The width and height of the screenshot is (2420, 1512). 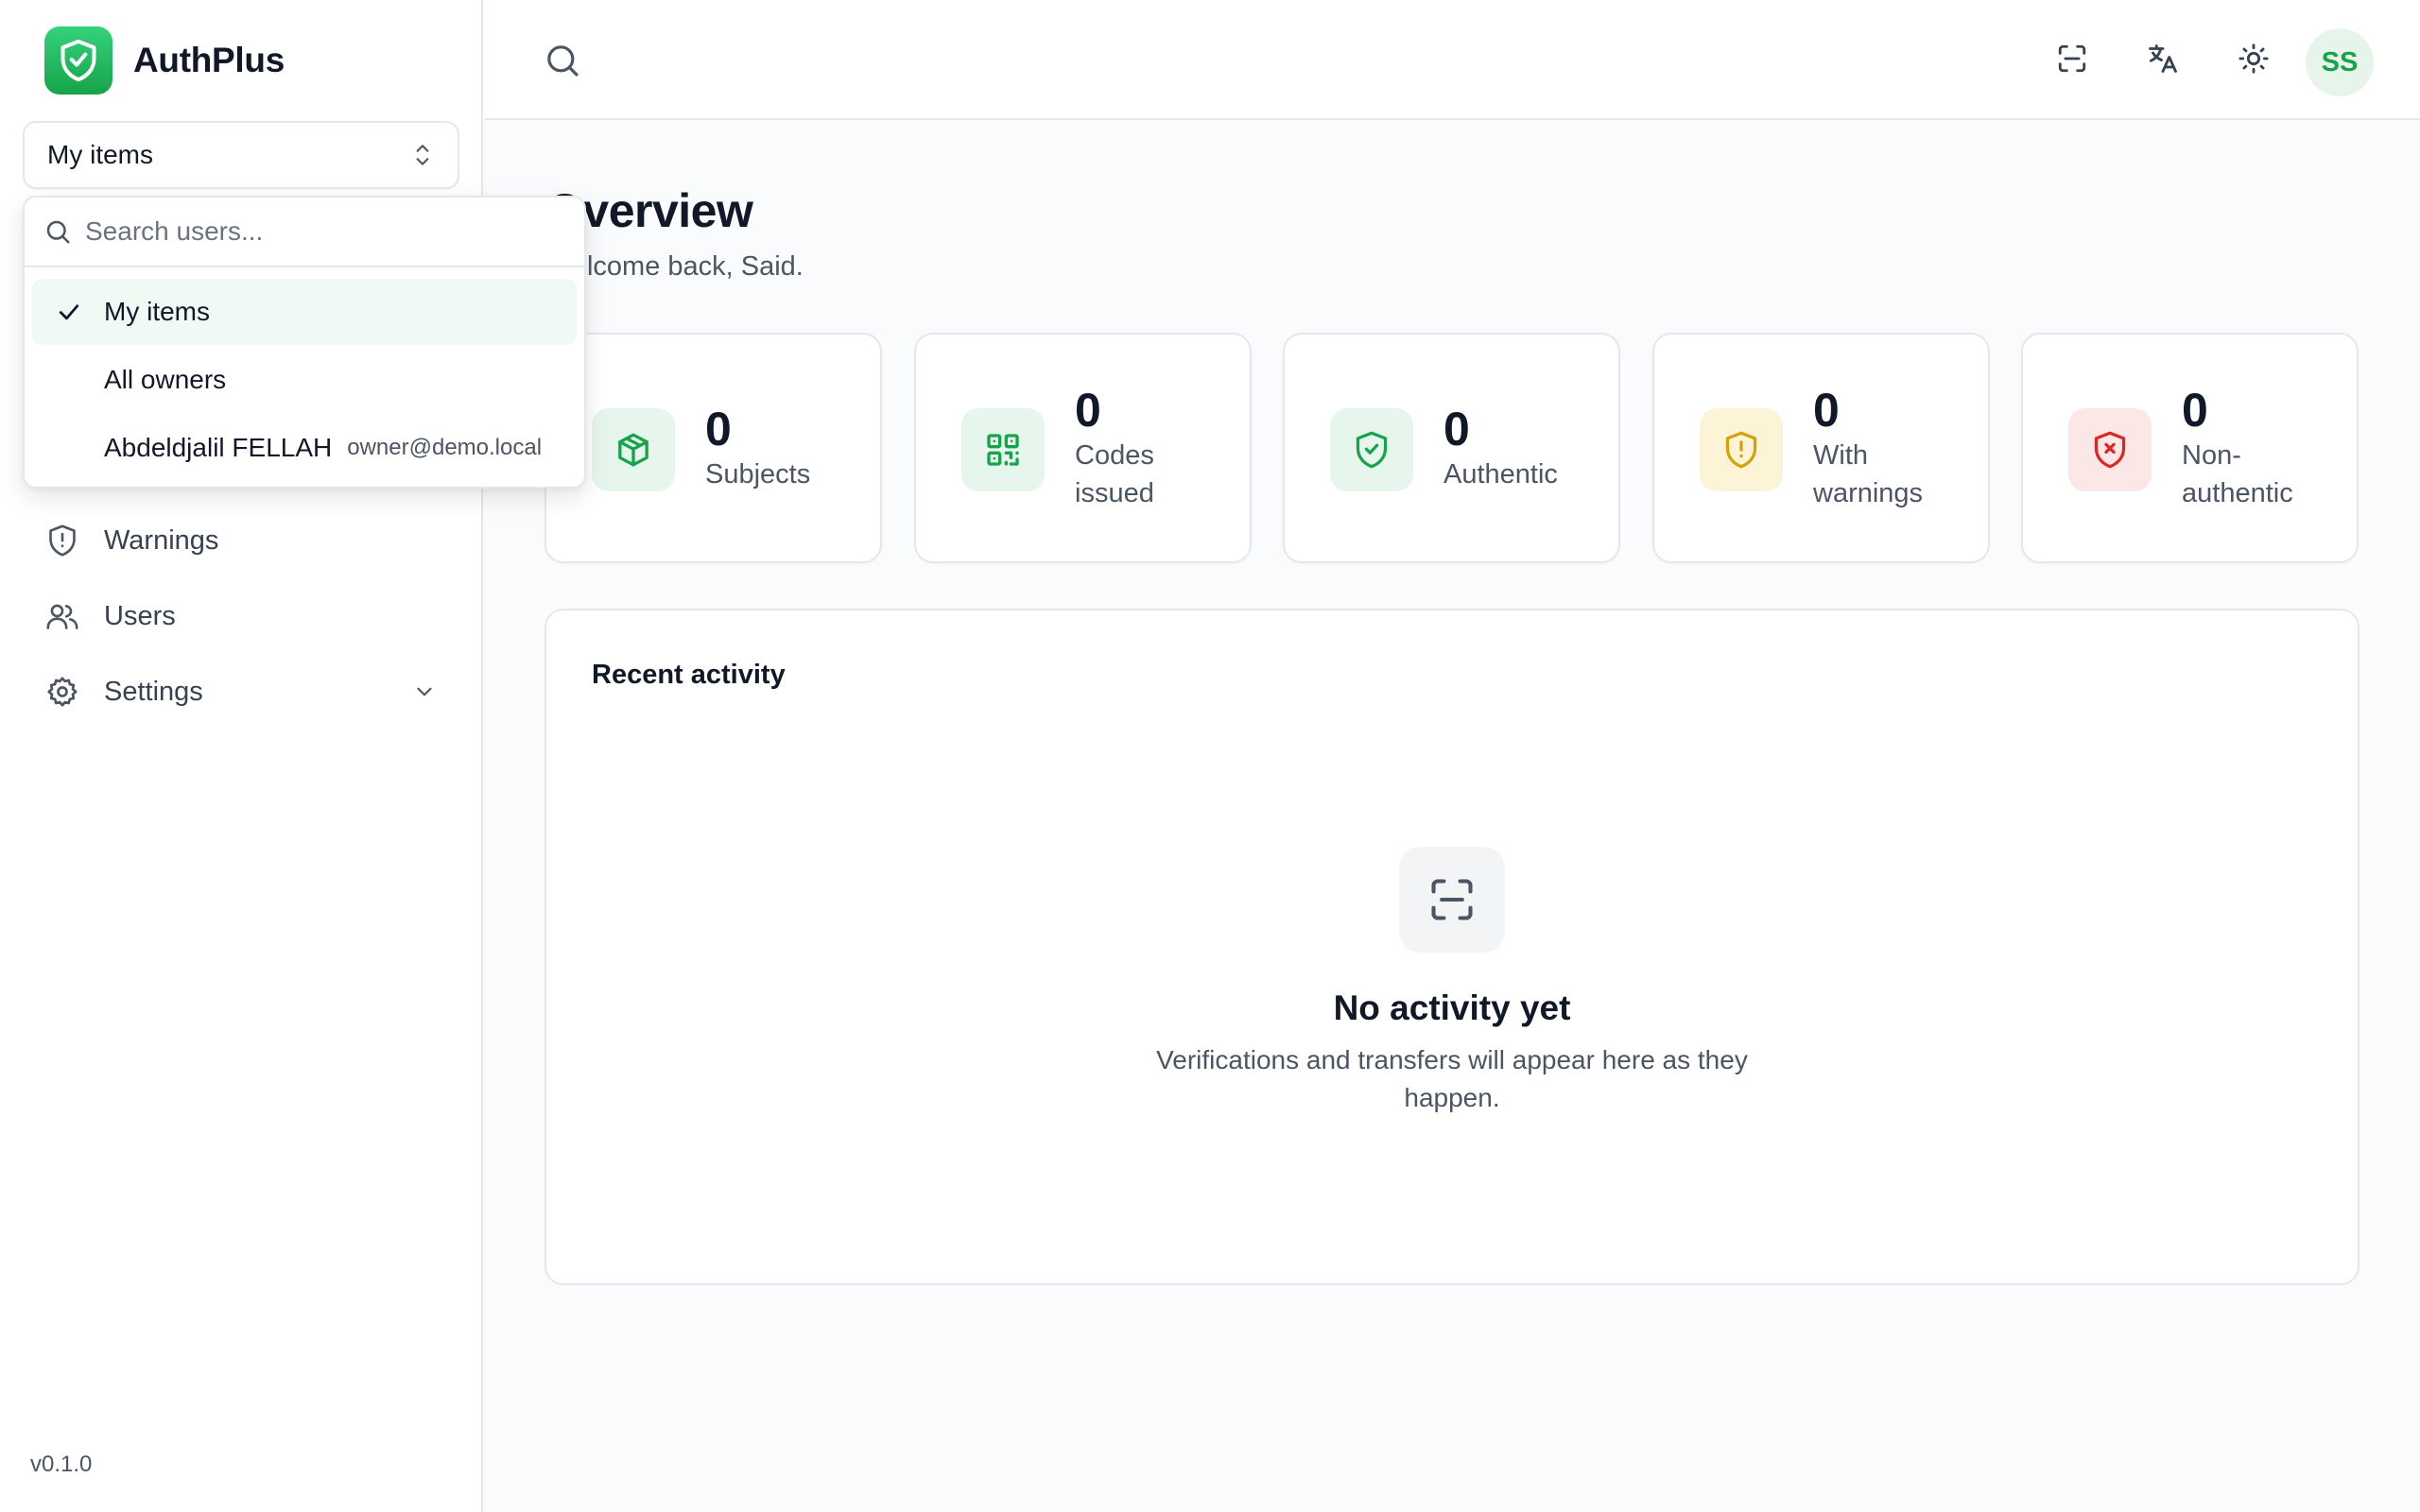 I want to click on shield-logo-icon, so click(x=78, y=60).